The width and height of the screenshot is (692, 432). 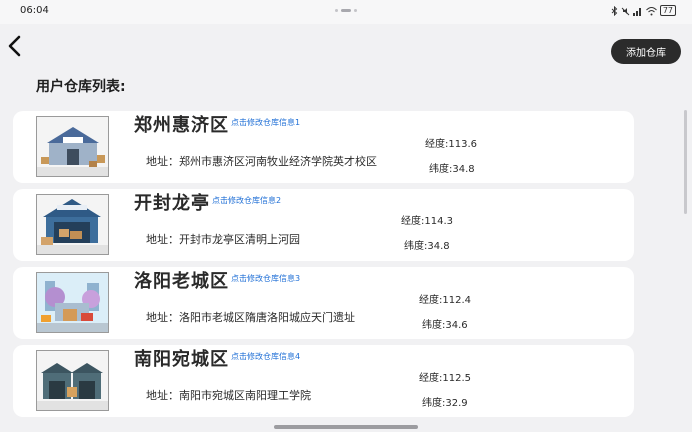 What do you see at coordinates (228, 395) in the screenshot?
I see `warehouse-address: 地址：南阳市宛城区南阳理工学院` at bounding box center [228, 395].